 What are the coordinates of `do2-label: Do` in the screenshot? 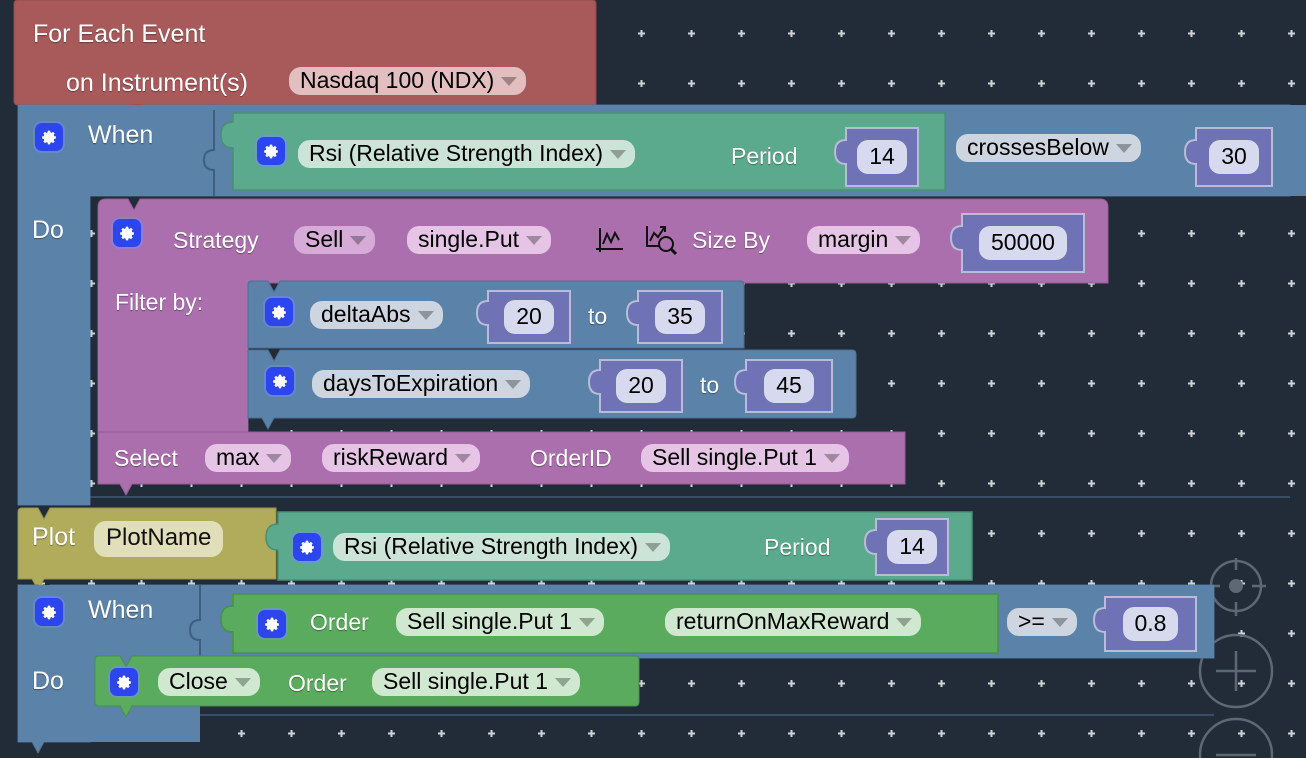 It's located at (48, 681).